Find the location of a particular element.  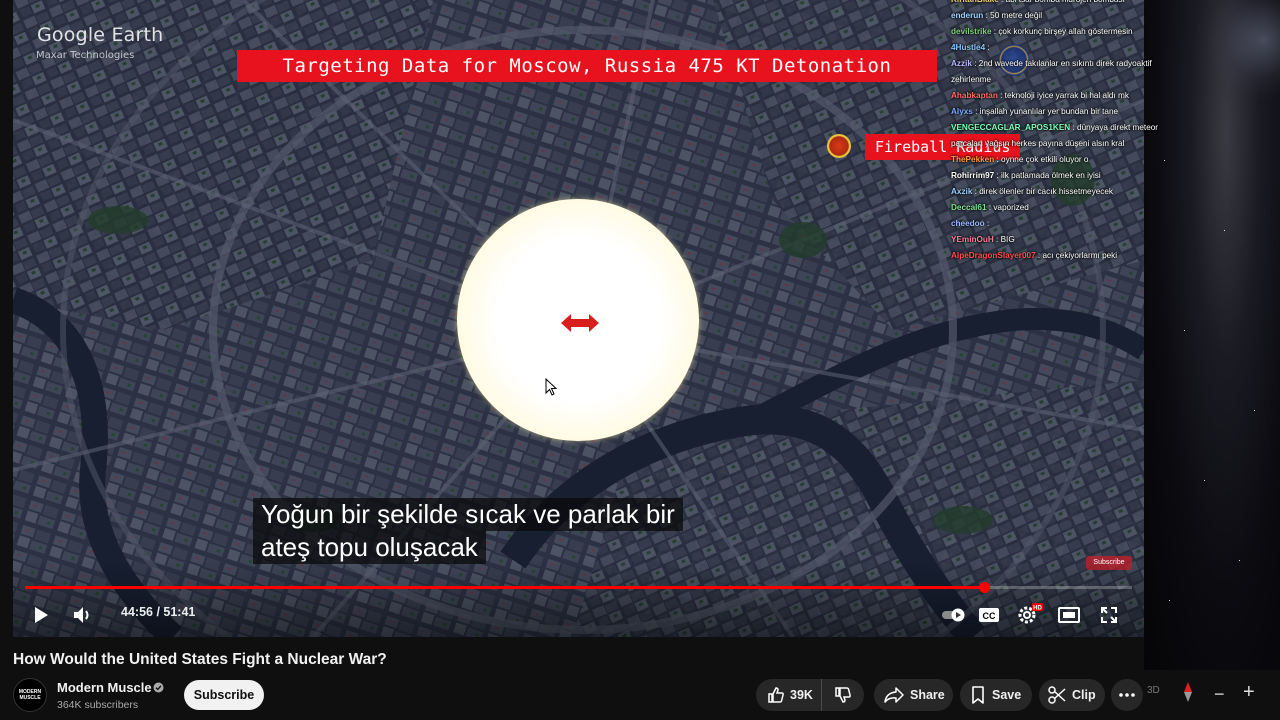

chat-message: Deccal61 : vaporized is located at coordinates (1058, 208).